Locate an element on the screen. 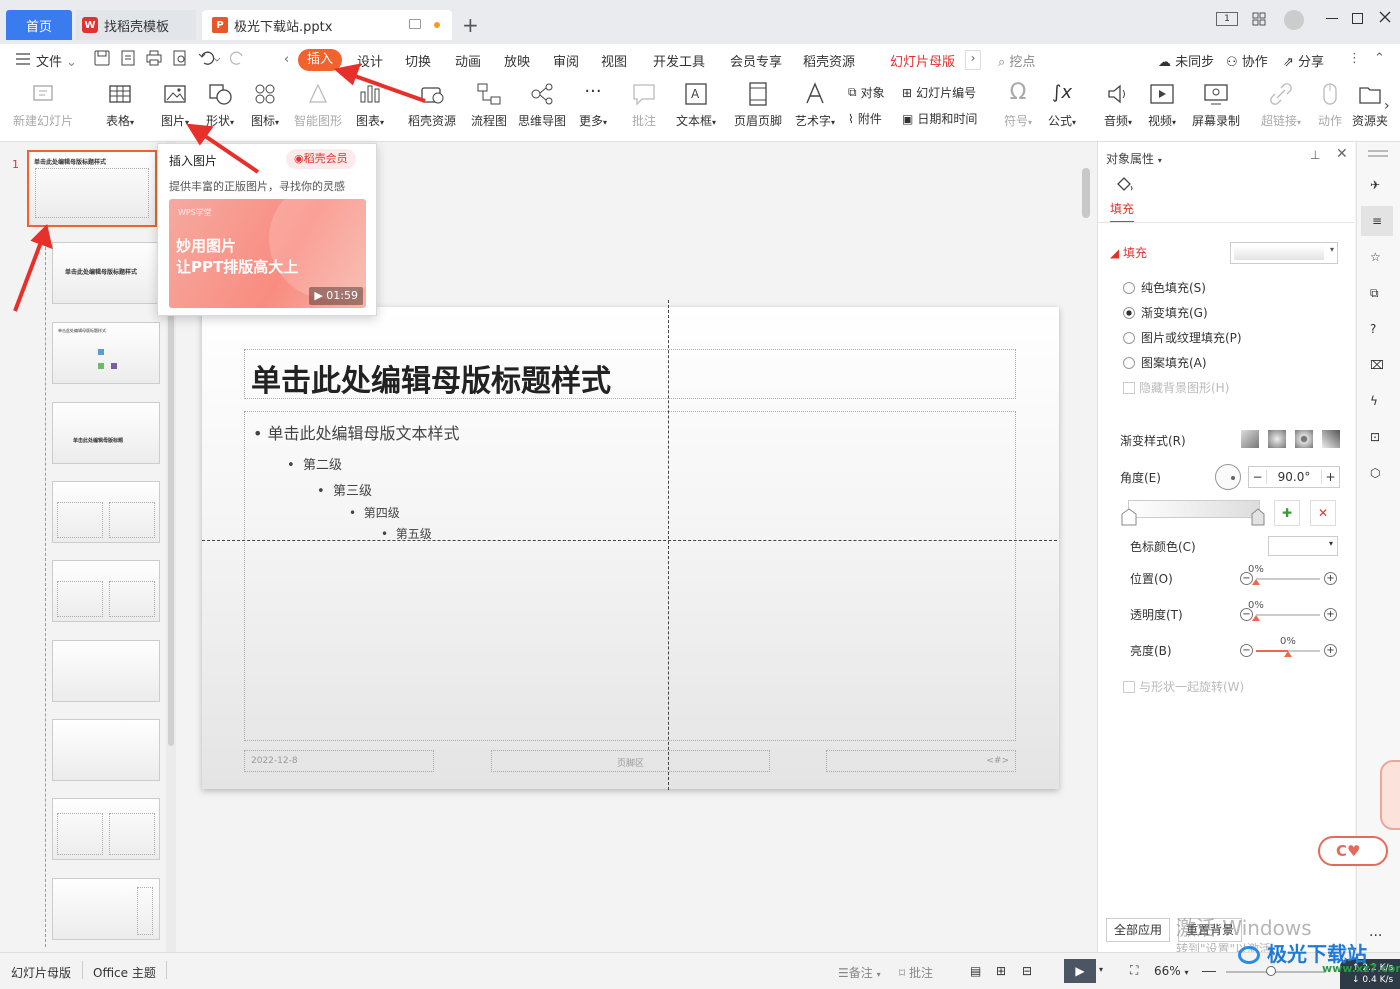 The height and width of the screenshot is (989, 1400). minimize-icon is located at coordinates (1332, 18).